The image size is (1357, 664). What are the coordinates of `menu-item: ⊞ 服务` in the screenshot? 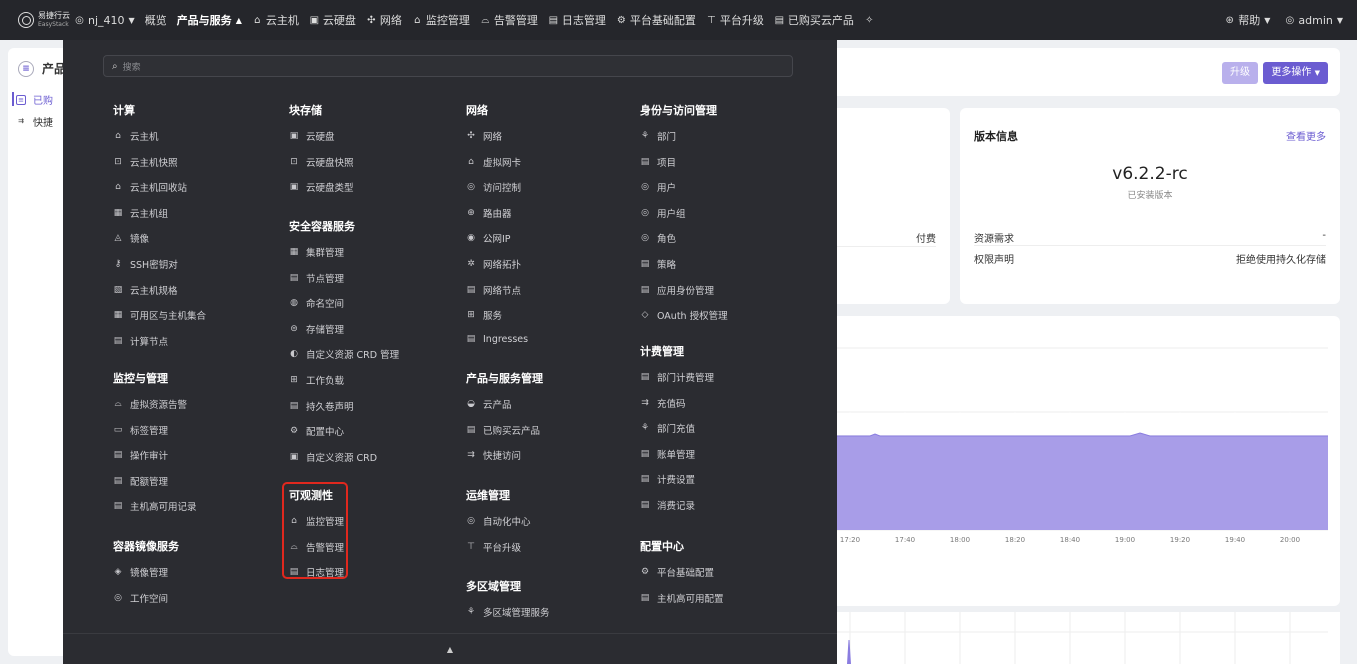 It's located at (484, 315).